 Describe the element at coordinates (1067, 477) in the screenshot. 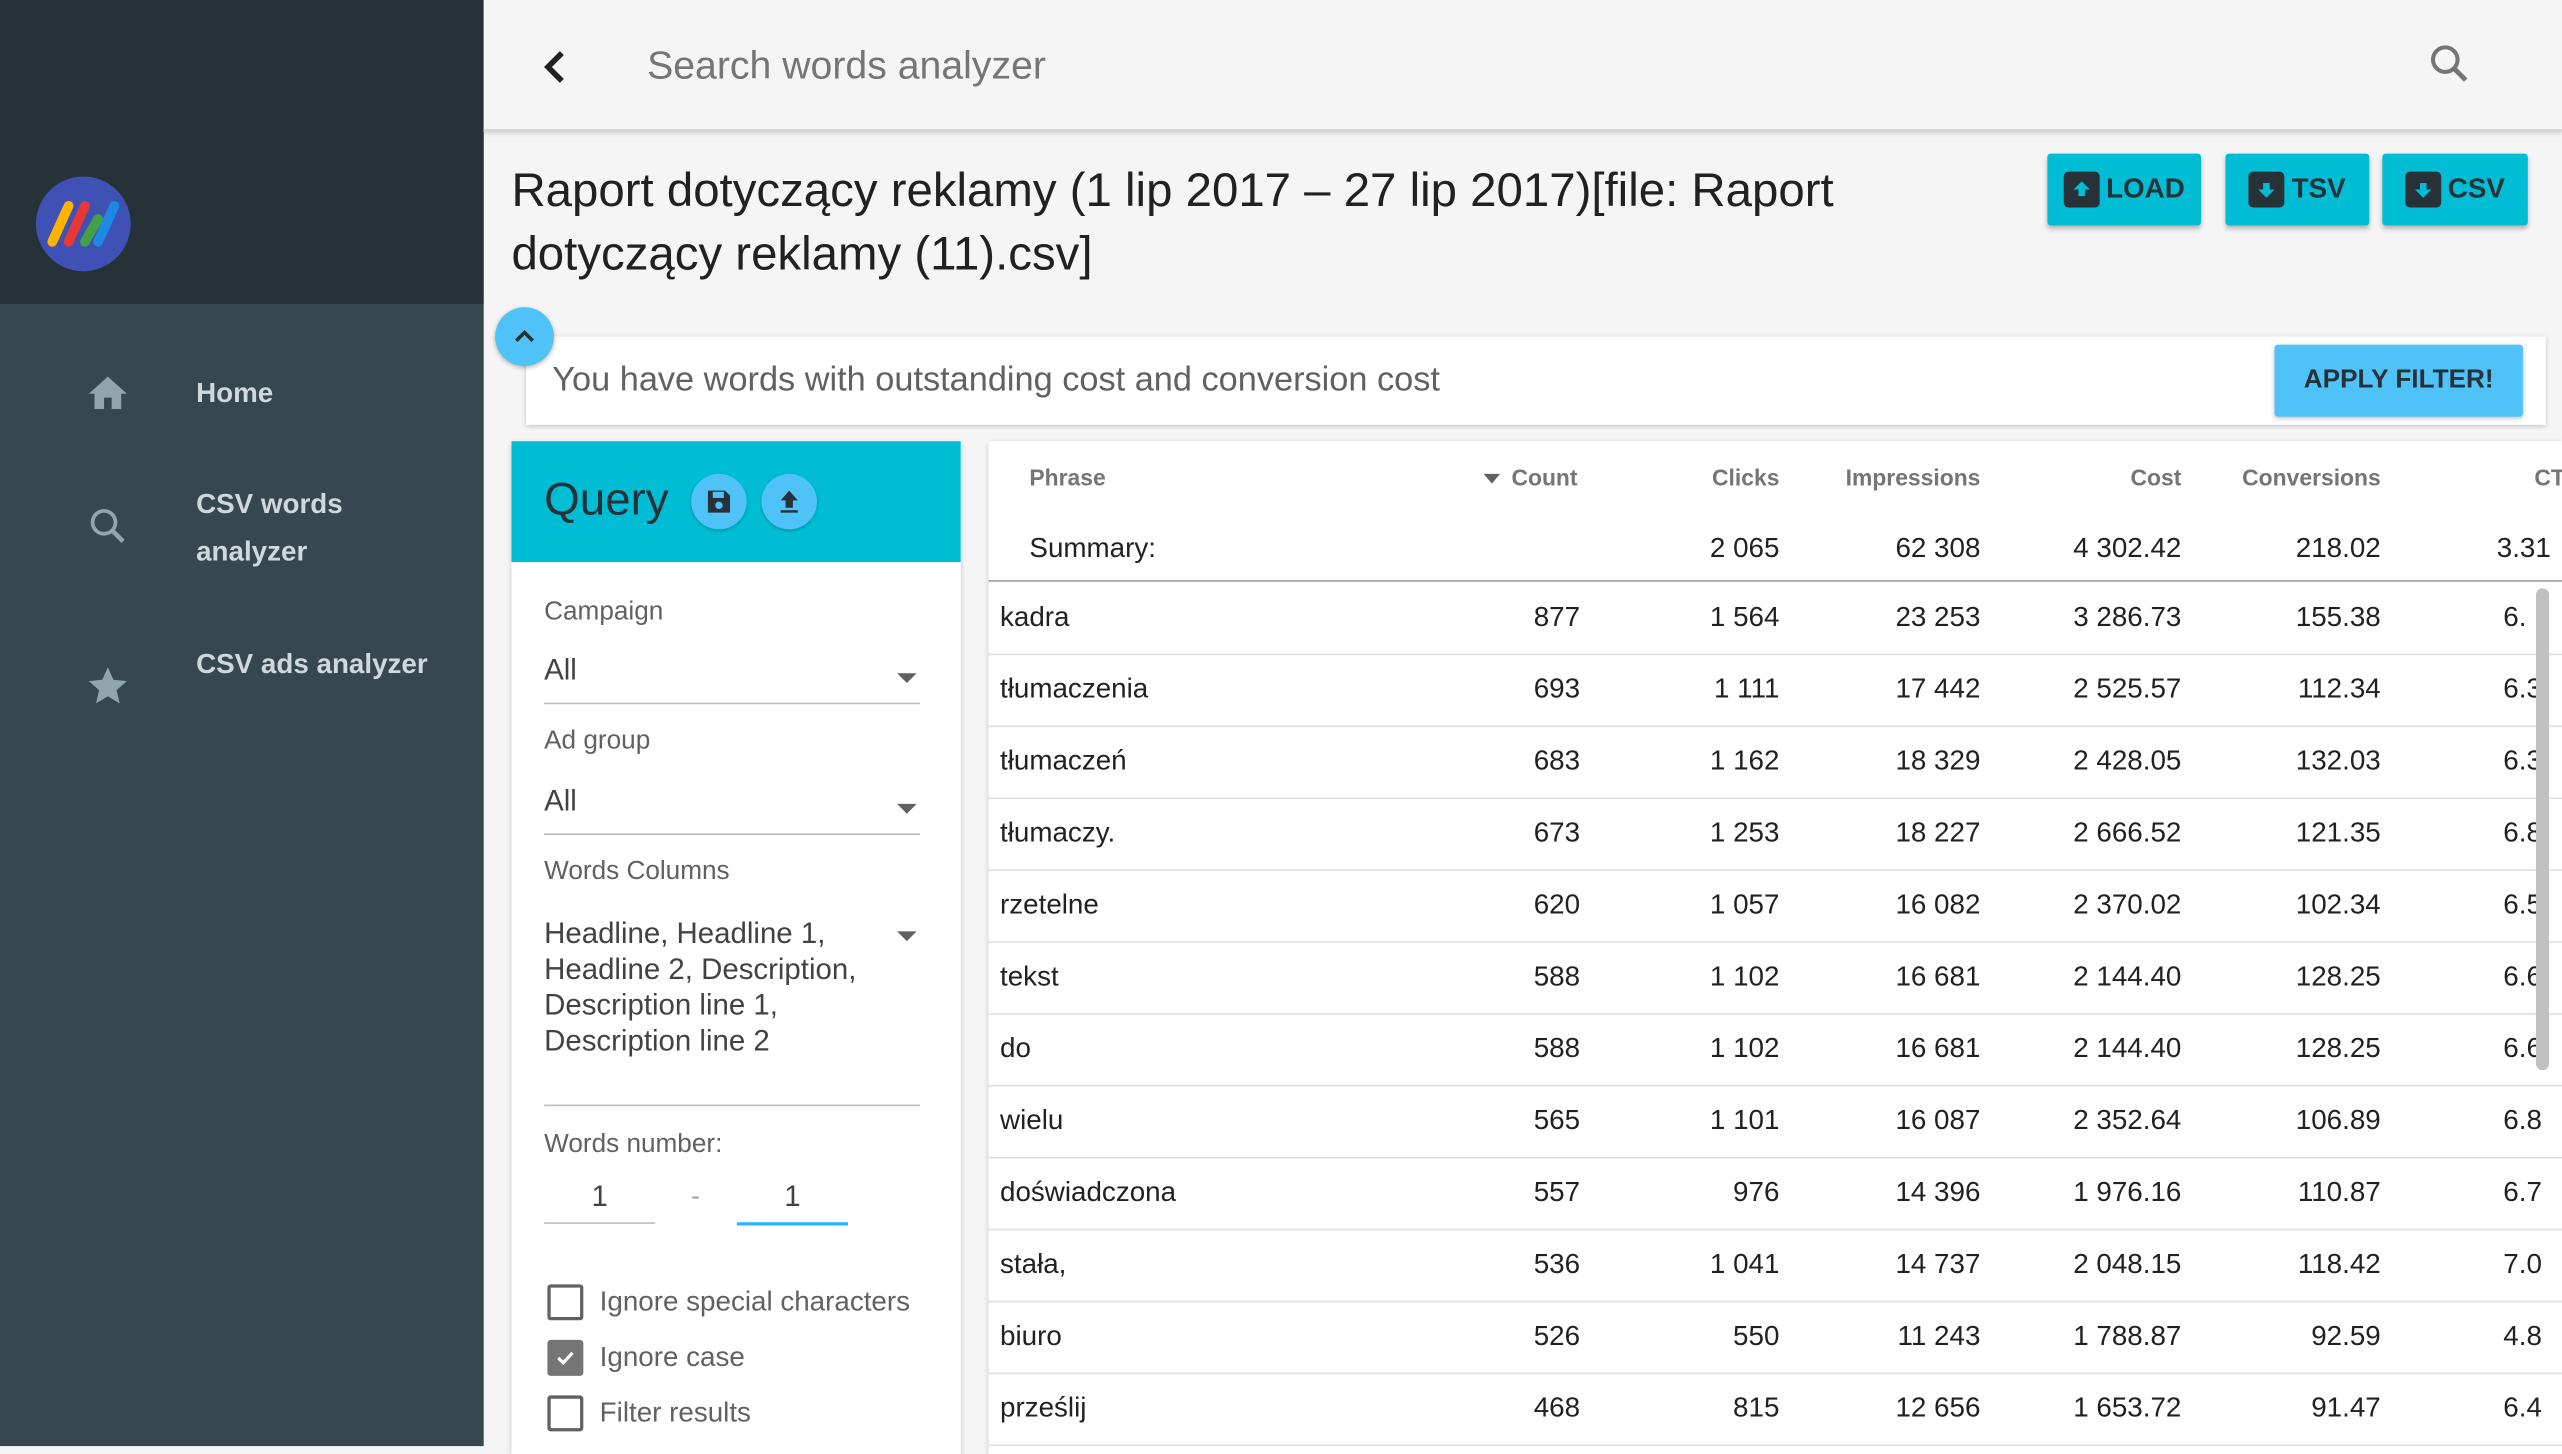

I see `column-header-phrase: Phrase` at that location.